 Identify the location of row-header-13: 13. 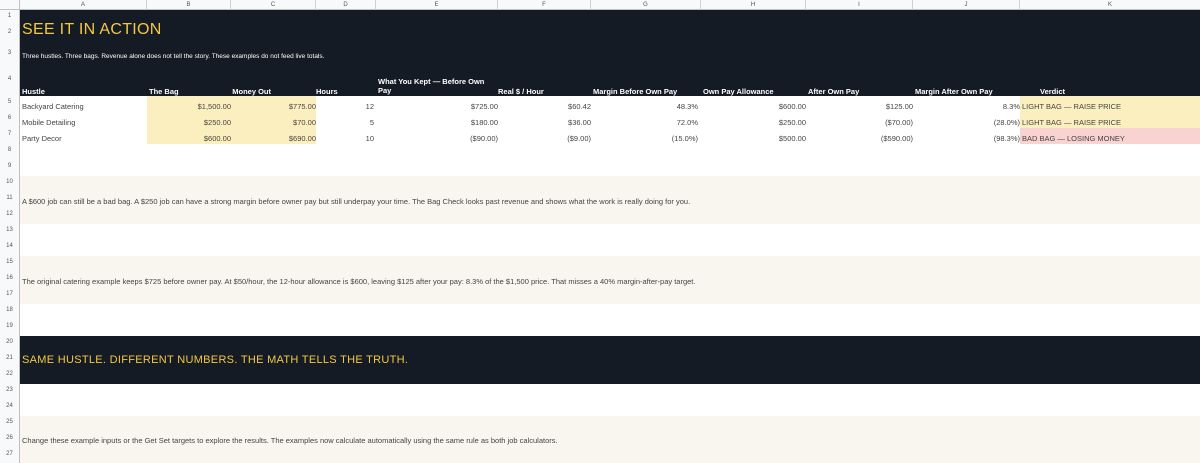
(10, 232).